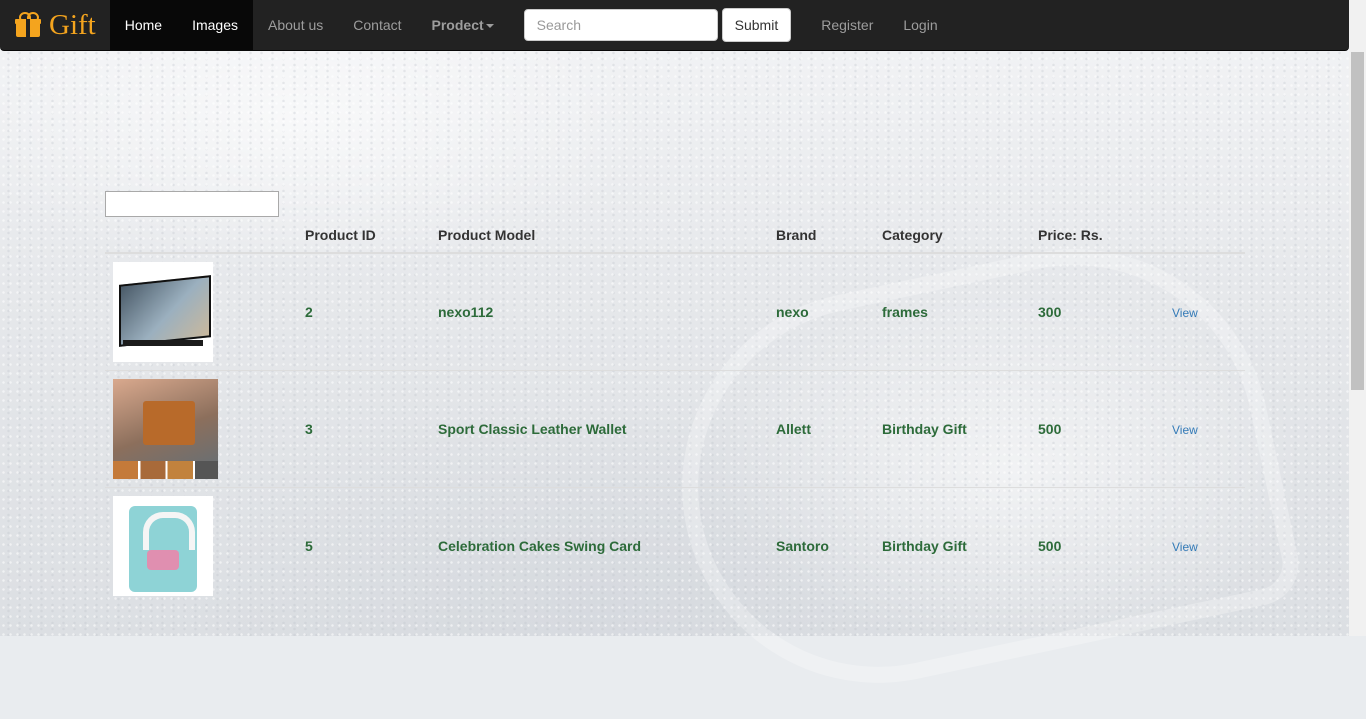 This screenshot has width=1366, height=719. I want to click on header-price: Price: Rs., so click(1097, 236).